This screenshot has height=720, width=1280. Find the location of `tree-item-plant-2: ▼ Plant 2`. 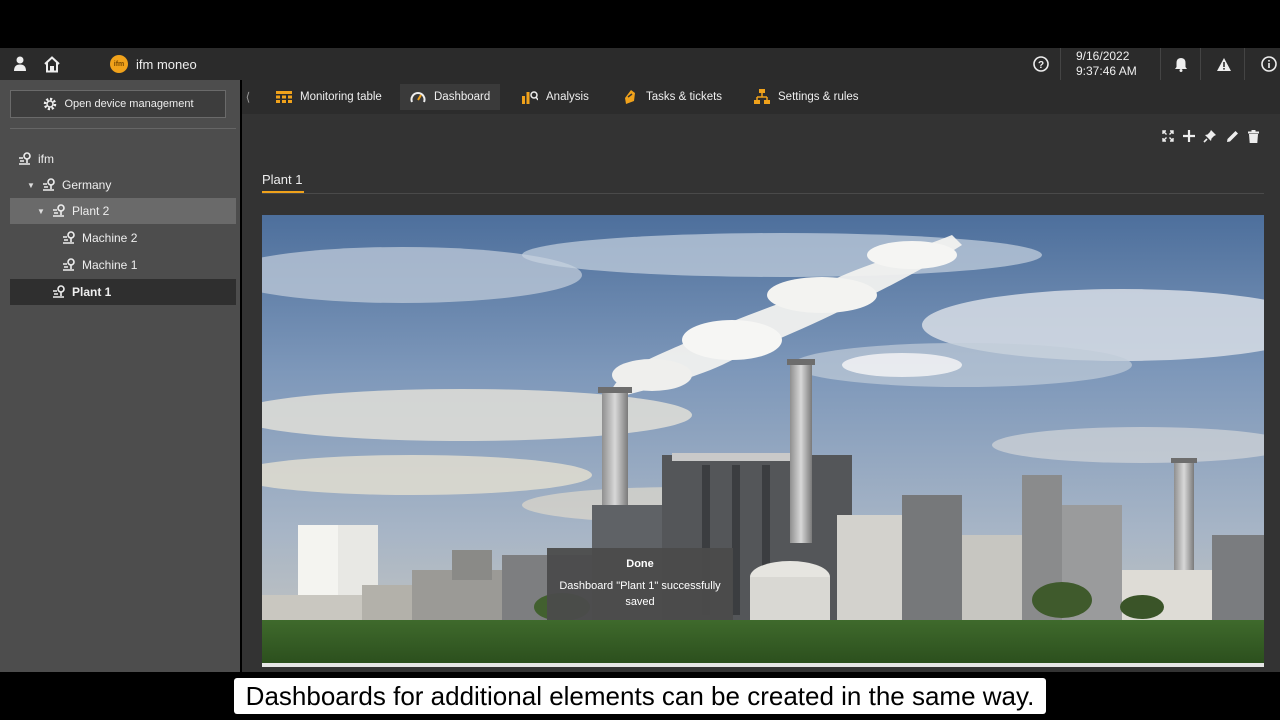

tree-item-plant-2: ▼ Plant 2 is located at coordinates (123, 211).